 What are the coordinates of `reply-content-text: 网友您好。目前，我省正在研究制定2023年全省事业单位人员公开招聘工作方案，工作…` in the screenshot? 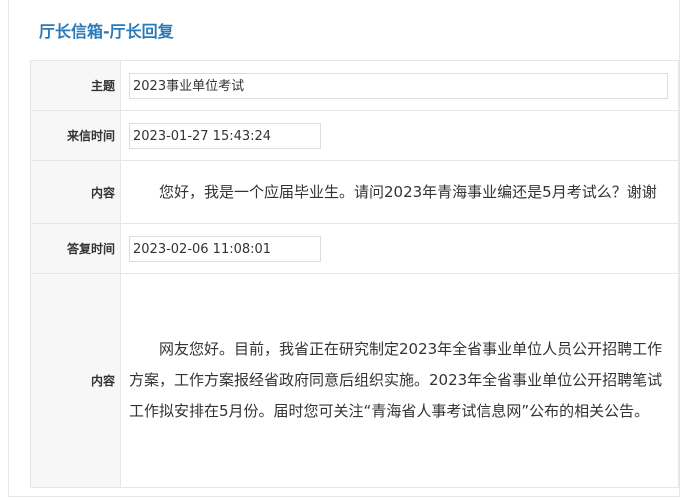 It's located at (396, 380).